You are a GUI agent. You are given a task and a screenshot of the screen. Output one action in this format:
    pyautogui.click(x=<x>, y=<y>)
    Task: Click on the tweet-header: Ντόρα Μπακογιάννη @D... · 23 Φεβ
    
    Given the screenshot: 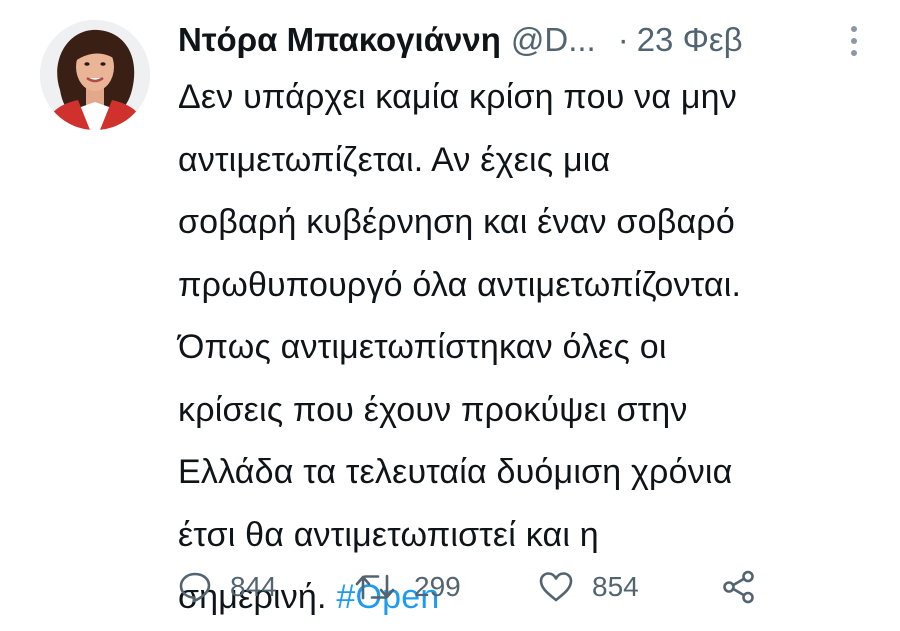 What is the action you would take?
    pyautogui.click(x=523, y=40)
    